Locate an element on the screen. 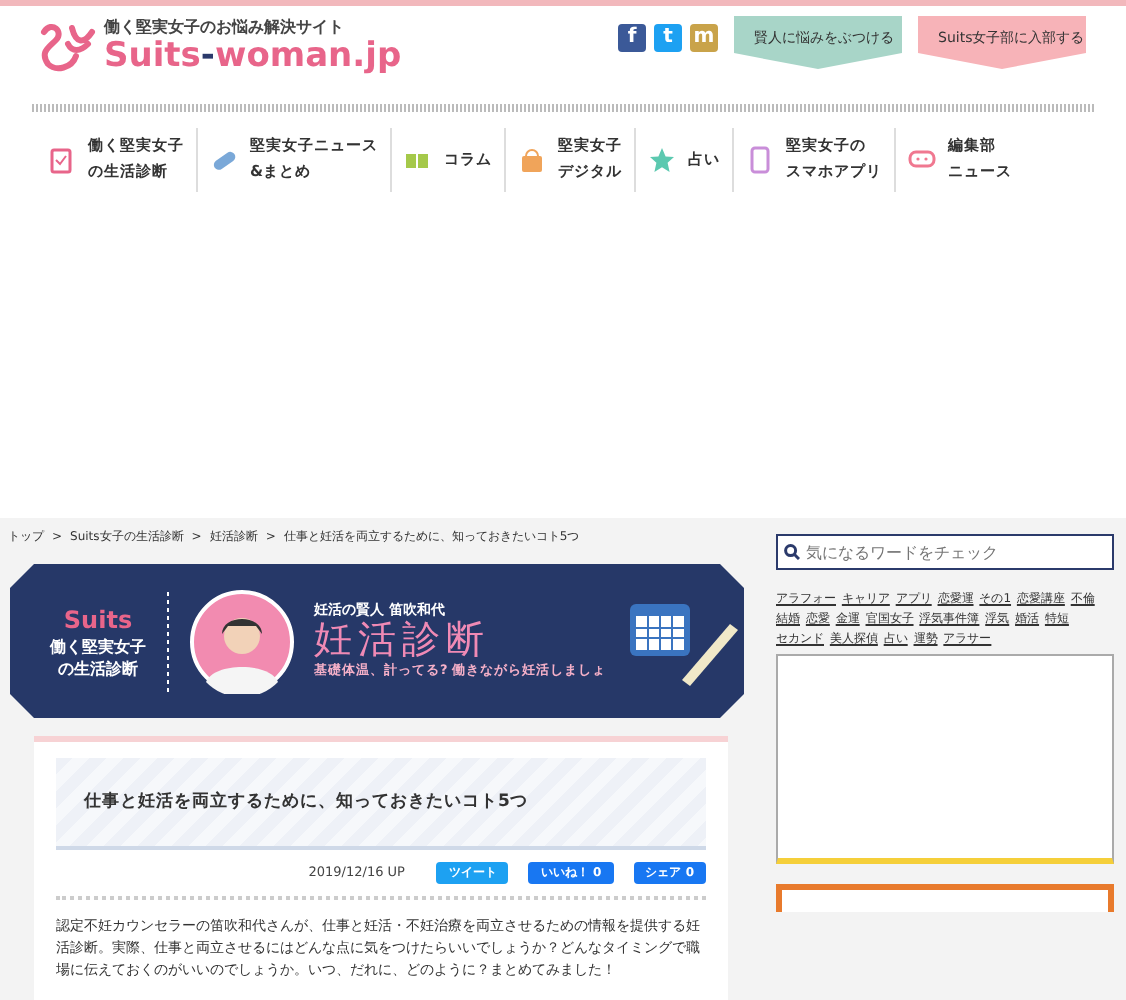 The image size is (1126, 1000). search-field: 気になるワードをチェック is located at coordinates (945, 552).